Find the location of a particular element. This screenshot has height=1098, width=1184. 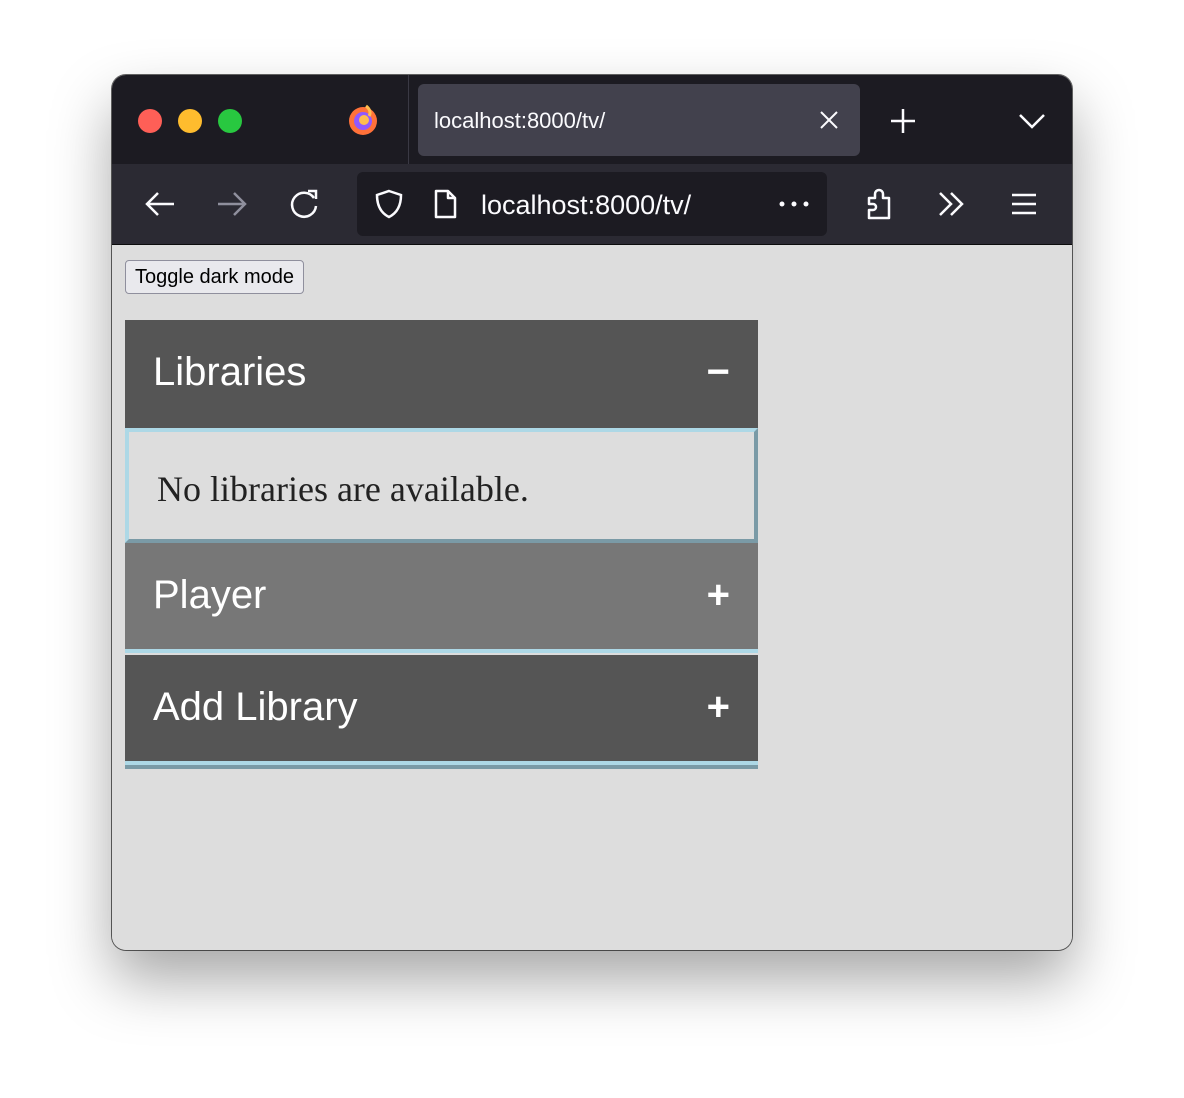

forward-arrow-icon is located at coordinates (232, 204).